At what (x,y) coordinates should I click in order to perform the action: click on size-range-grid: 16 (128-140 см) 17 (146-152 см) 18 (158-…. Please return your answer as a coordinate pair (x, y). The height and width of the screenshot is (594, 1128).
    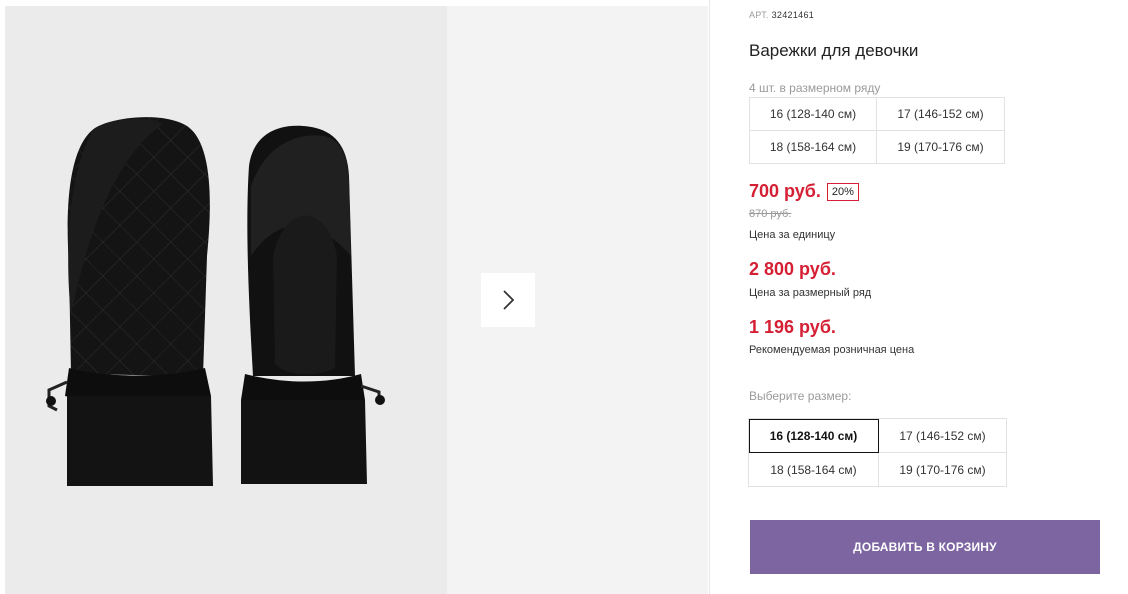
    Looking at the image, I should click on (877, 130).